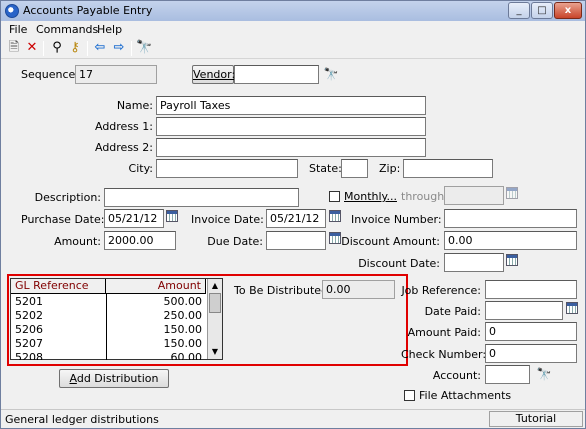 Image resolution: width=586 pixels, height=429 pixels. What do you see at coordinates (536, 419) in the screenshot?
I see `status-mode-panel: Tutorial` at bounding box center [536, 419].